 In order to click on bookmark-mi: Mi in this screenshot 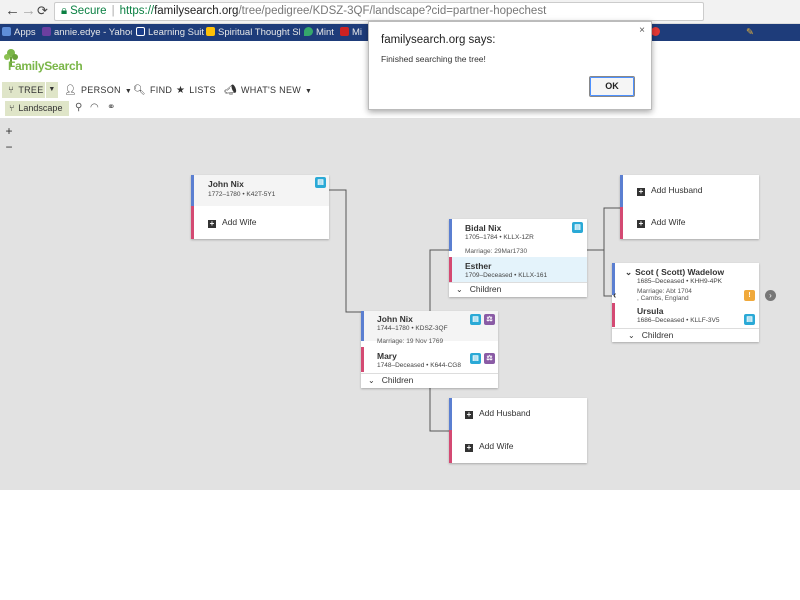, I will do `click(353, 32)`.